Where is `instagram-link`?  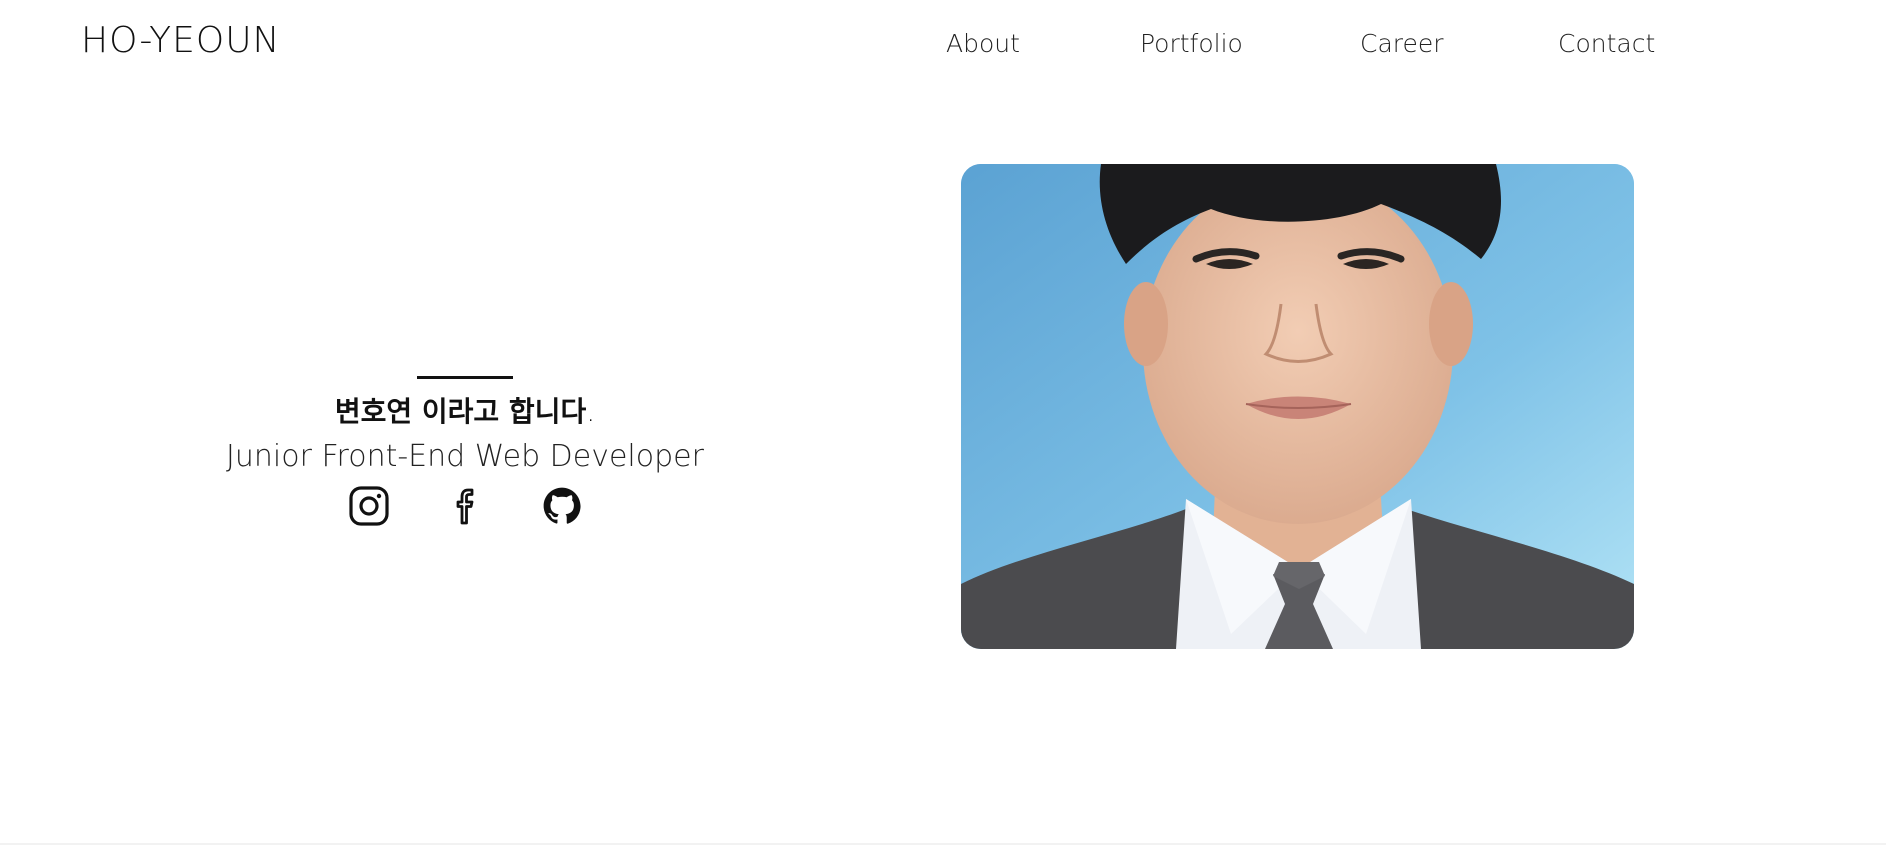 instagram-link is located at coordinates (369, 506).